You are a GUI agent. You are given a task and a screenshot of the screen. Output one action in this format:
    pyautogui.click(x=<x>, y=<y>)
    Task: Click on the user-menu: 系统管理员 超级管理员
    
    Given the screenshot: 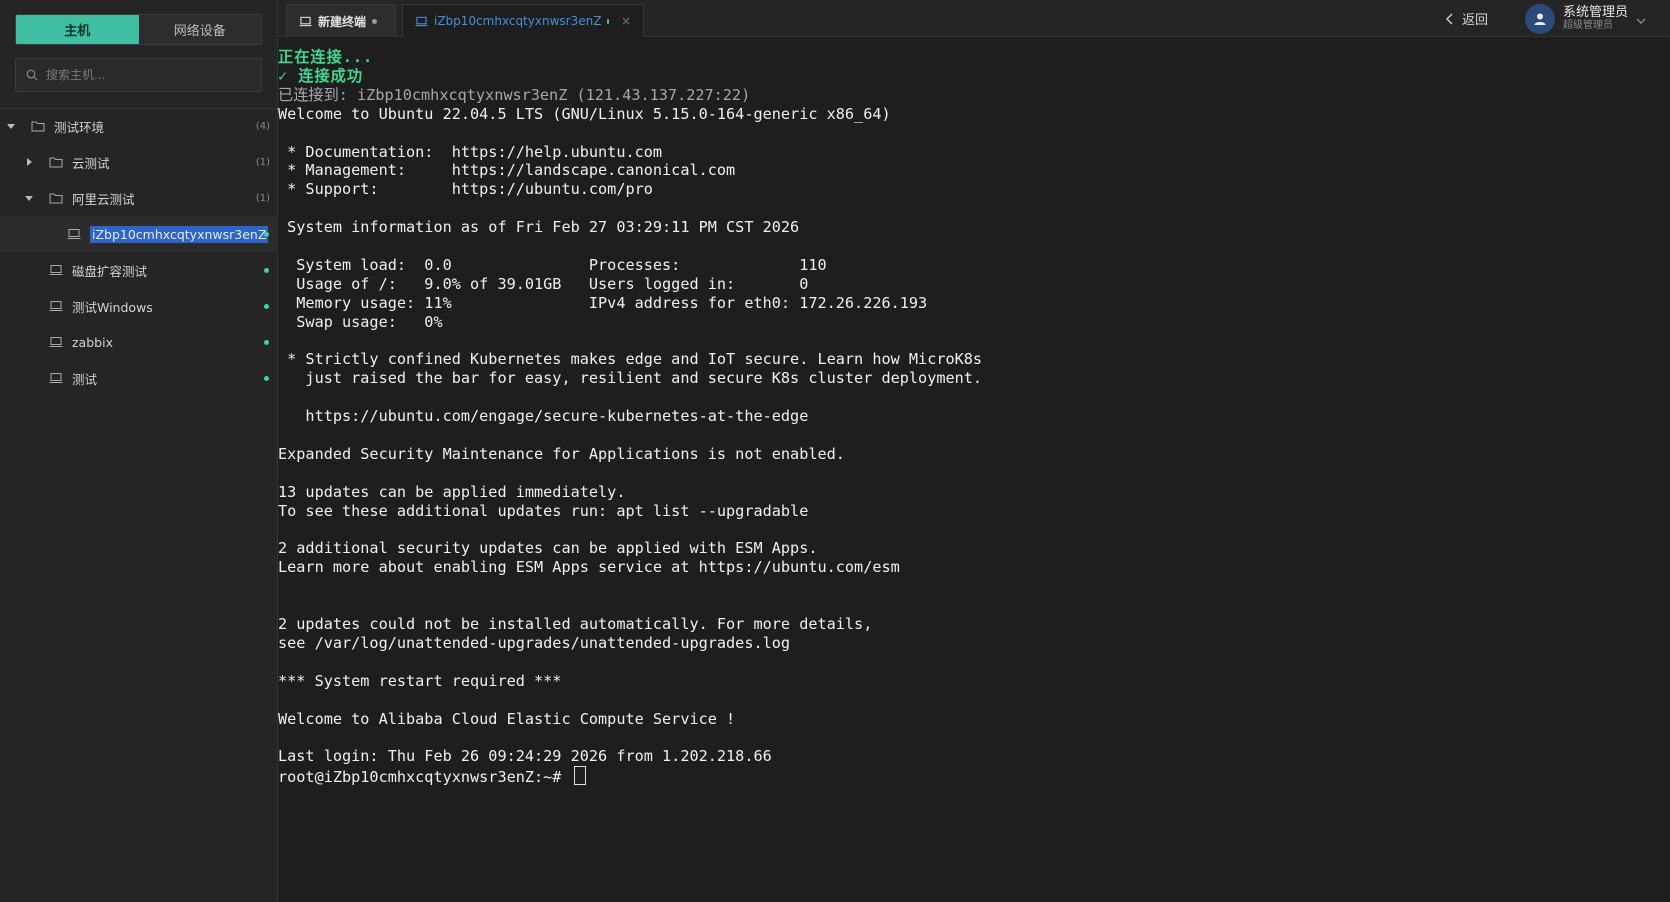 What is the action you would take?
    pyautogui.click(x=1585, y=18)
    